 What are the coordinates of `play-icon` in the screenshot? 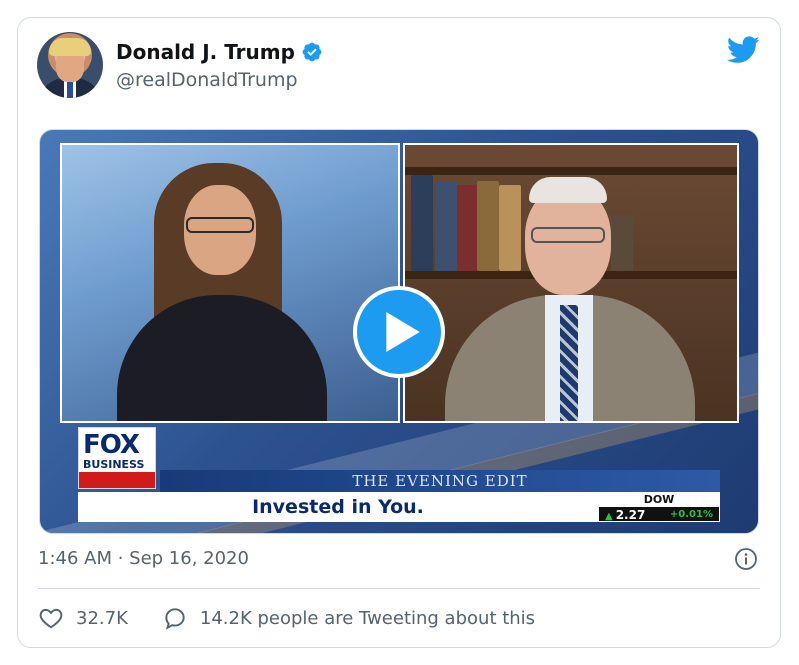 It's located at (403, 332).